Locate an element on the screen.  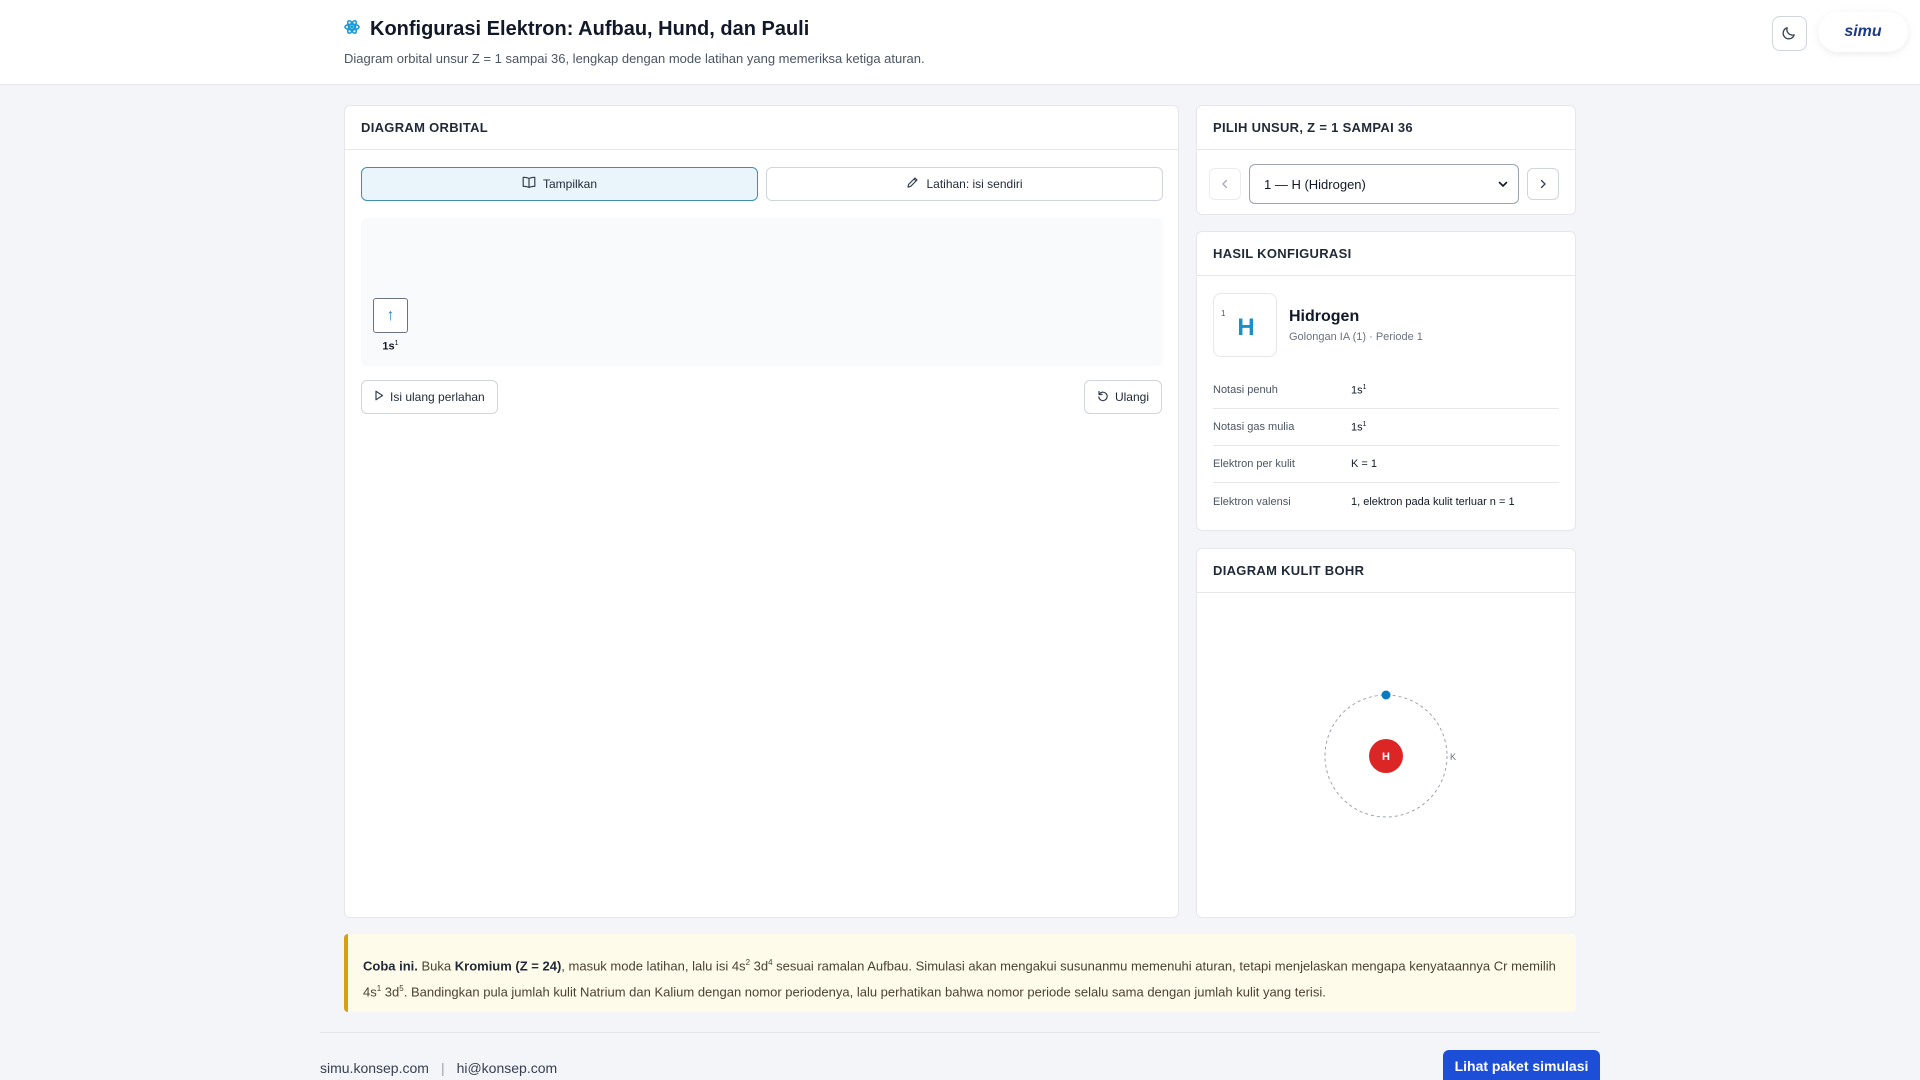
element-group-period: Golongan IA (1) · Periode 1 is located at coordinates (1356, 337).